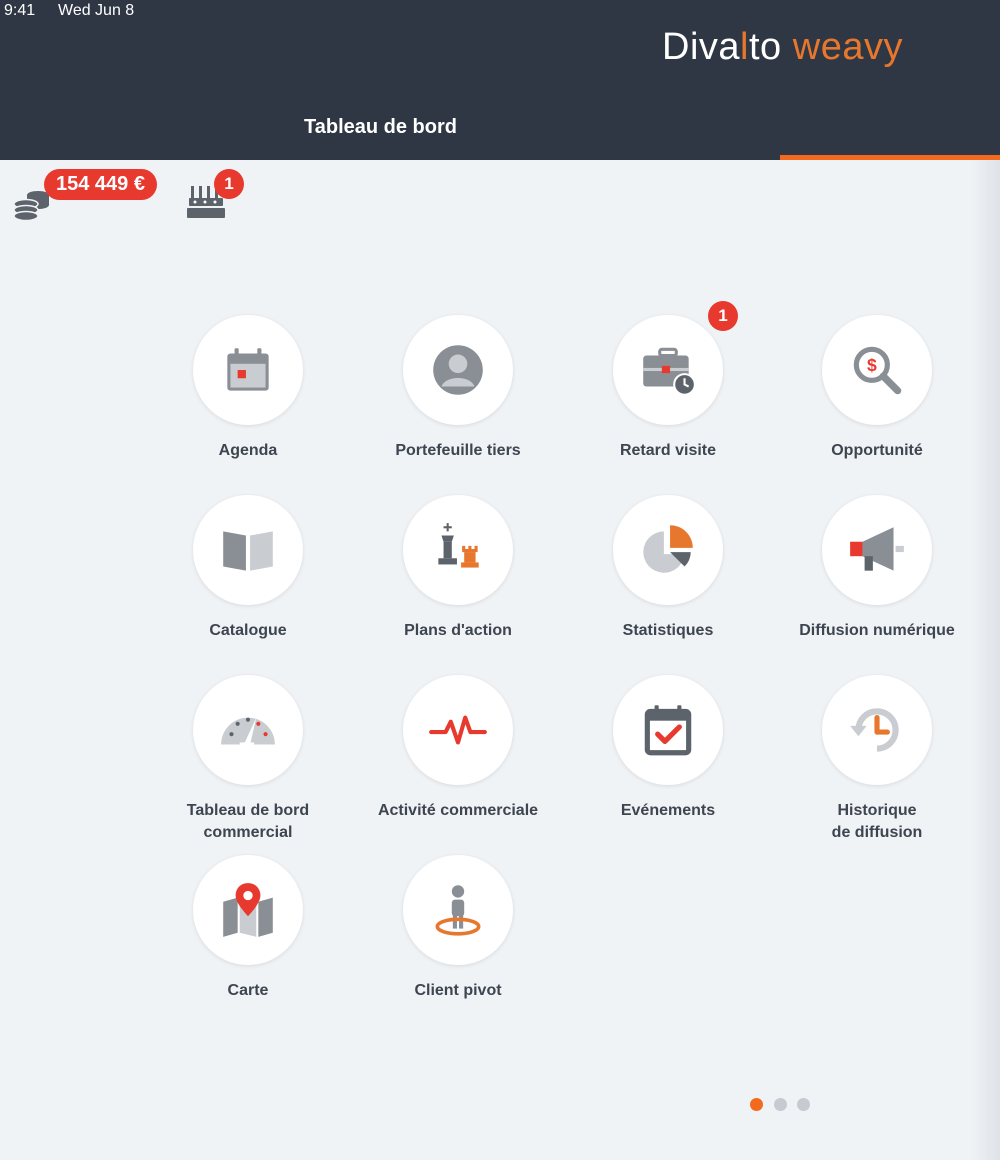 The width and height of the screenshot is (1000, 1160). Describe the element at coordinates (877, 821) in the screenshot. I see `tile-label: Historique de diffusion` at that location.